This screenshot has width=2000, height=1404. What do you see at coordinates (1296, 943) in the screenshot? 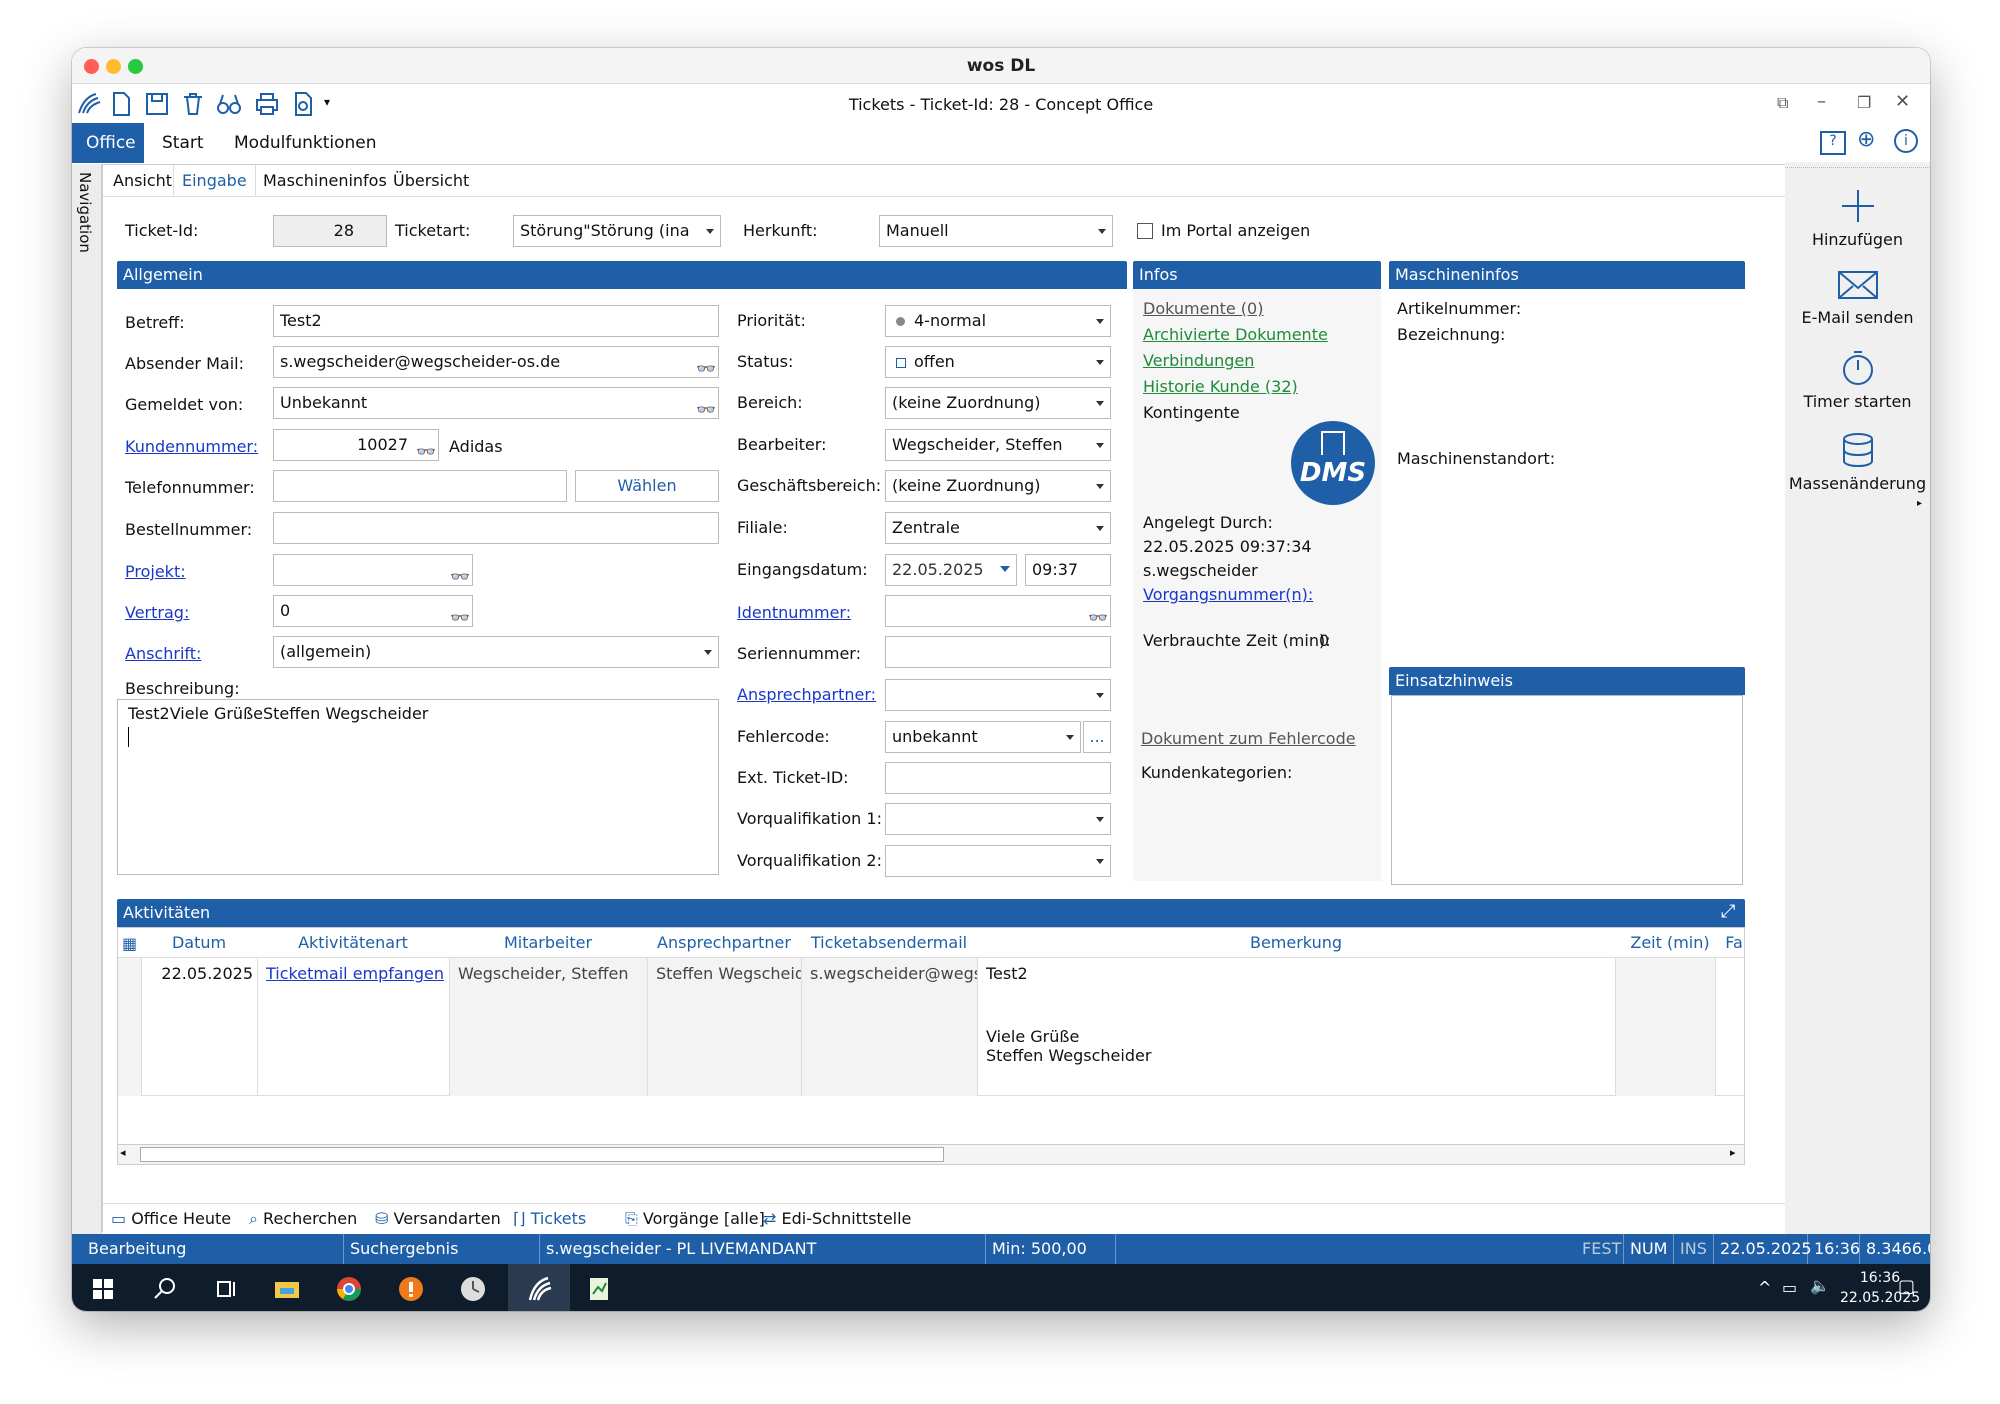
I see `col-bemerkung: Bemerkung` at bounding box center [1296, 943].